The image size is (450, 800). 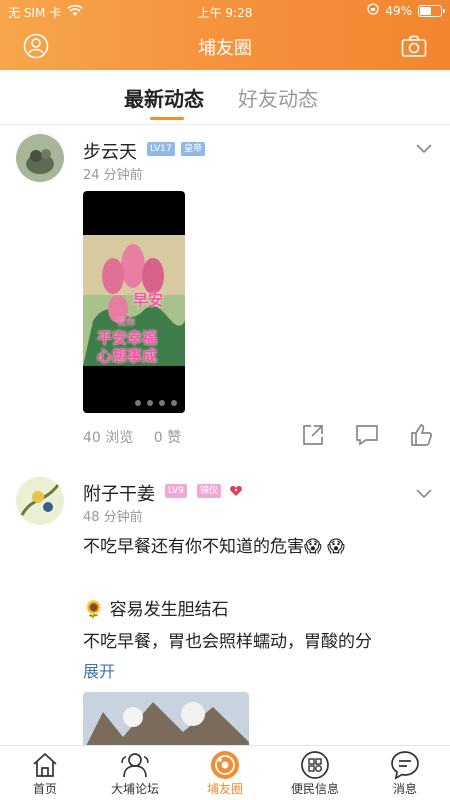 What do you see at coordinates (313, 435) in the screenshot?
I see `share-icon` at bounding box center [313, 435].